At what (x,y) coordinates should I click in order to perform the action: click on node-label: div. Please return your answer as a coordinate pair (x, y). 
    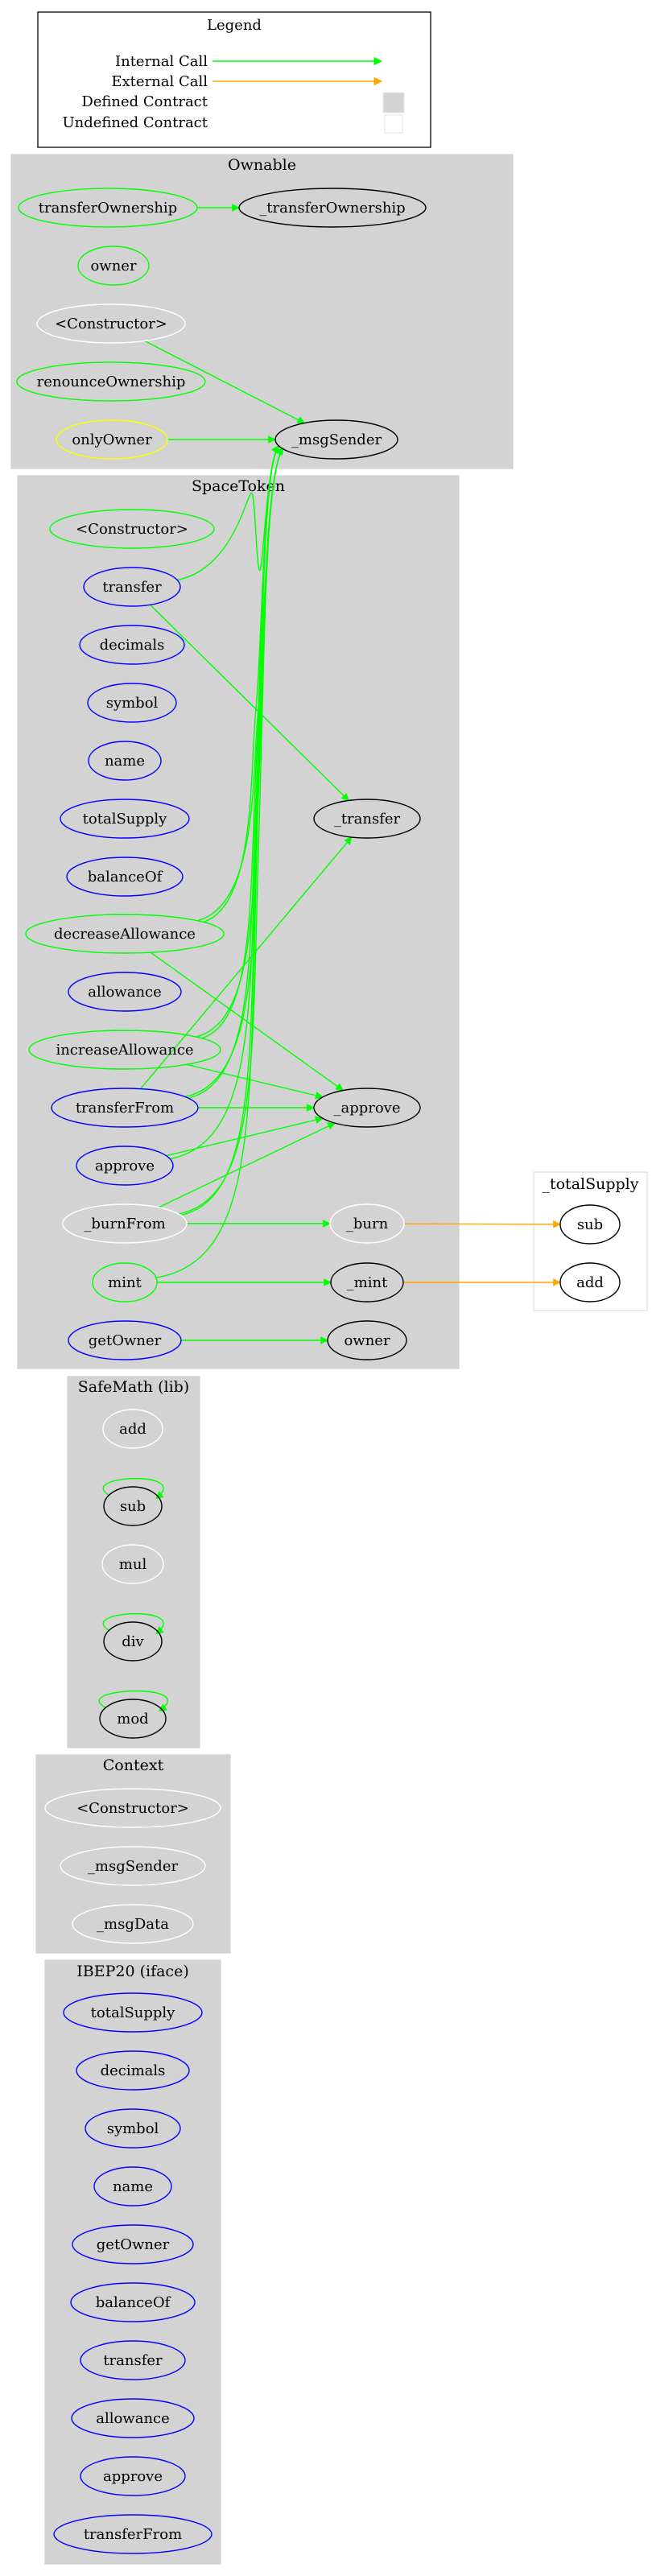
    Looking at the image, I should click on (133, 1641).